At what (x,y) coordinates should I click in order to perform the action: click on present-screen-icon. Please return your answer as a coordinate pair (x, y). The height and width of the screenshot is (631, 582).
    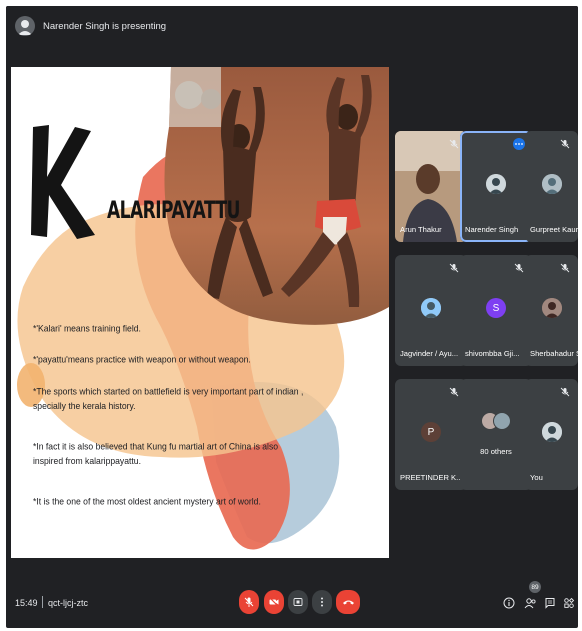
    Looking at the image, I should click on (298, 602).